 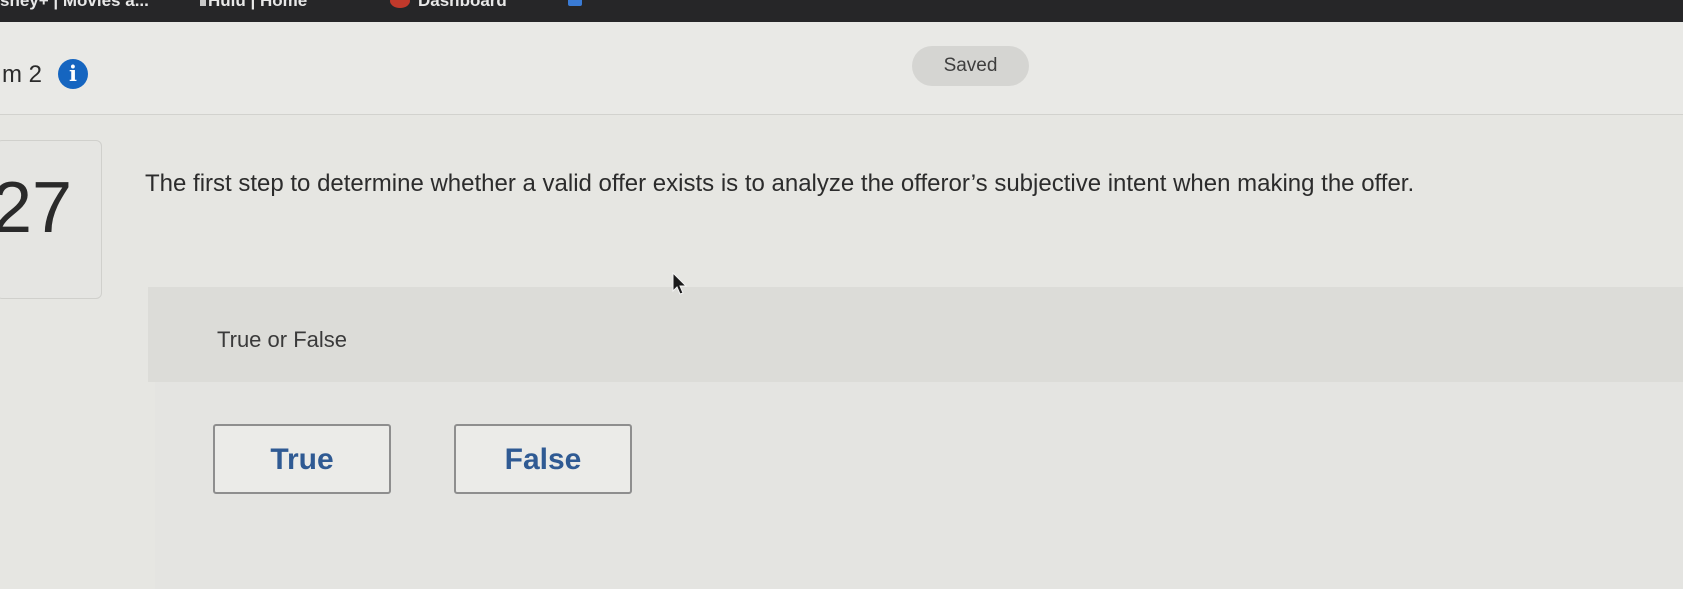 What do you see at coordinates (462, 5) in the screenshot?
I see `bookmark-dashboard: Dashboard` at bounding box center [462, 5].